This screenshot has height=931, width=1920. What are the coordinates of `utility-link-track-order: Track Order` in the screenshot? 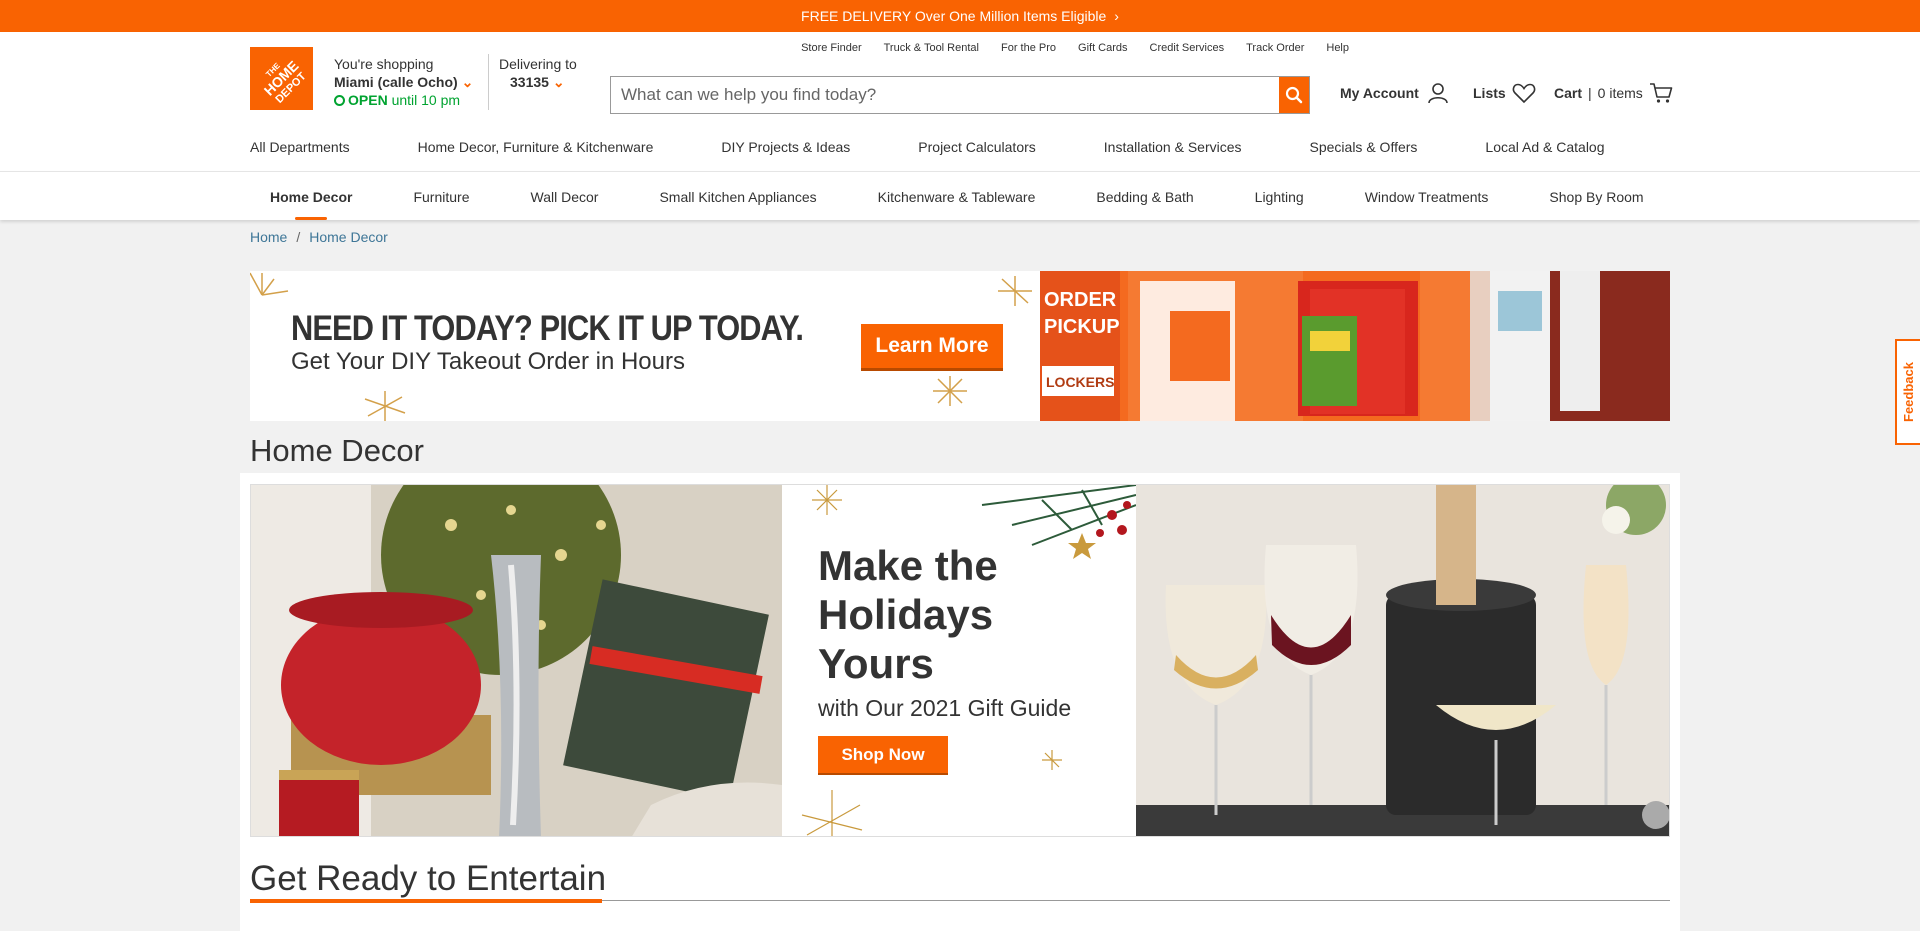 It's located at (1275, 48).